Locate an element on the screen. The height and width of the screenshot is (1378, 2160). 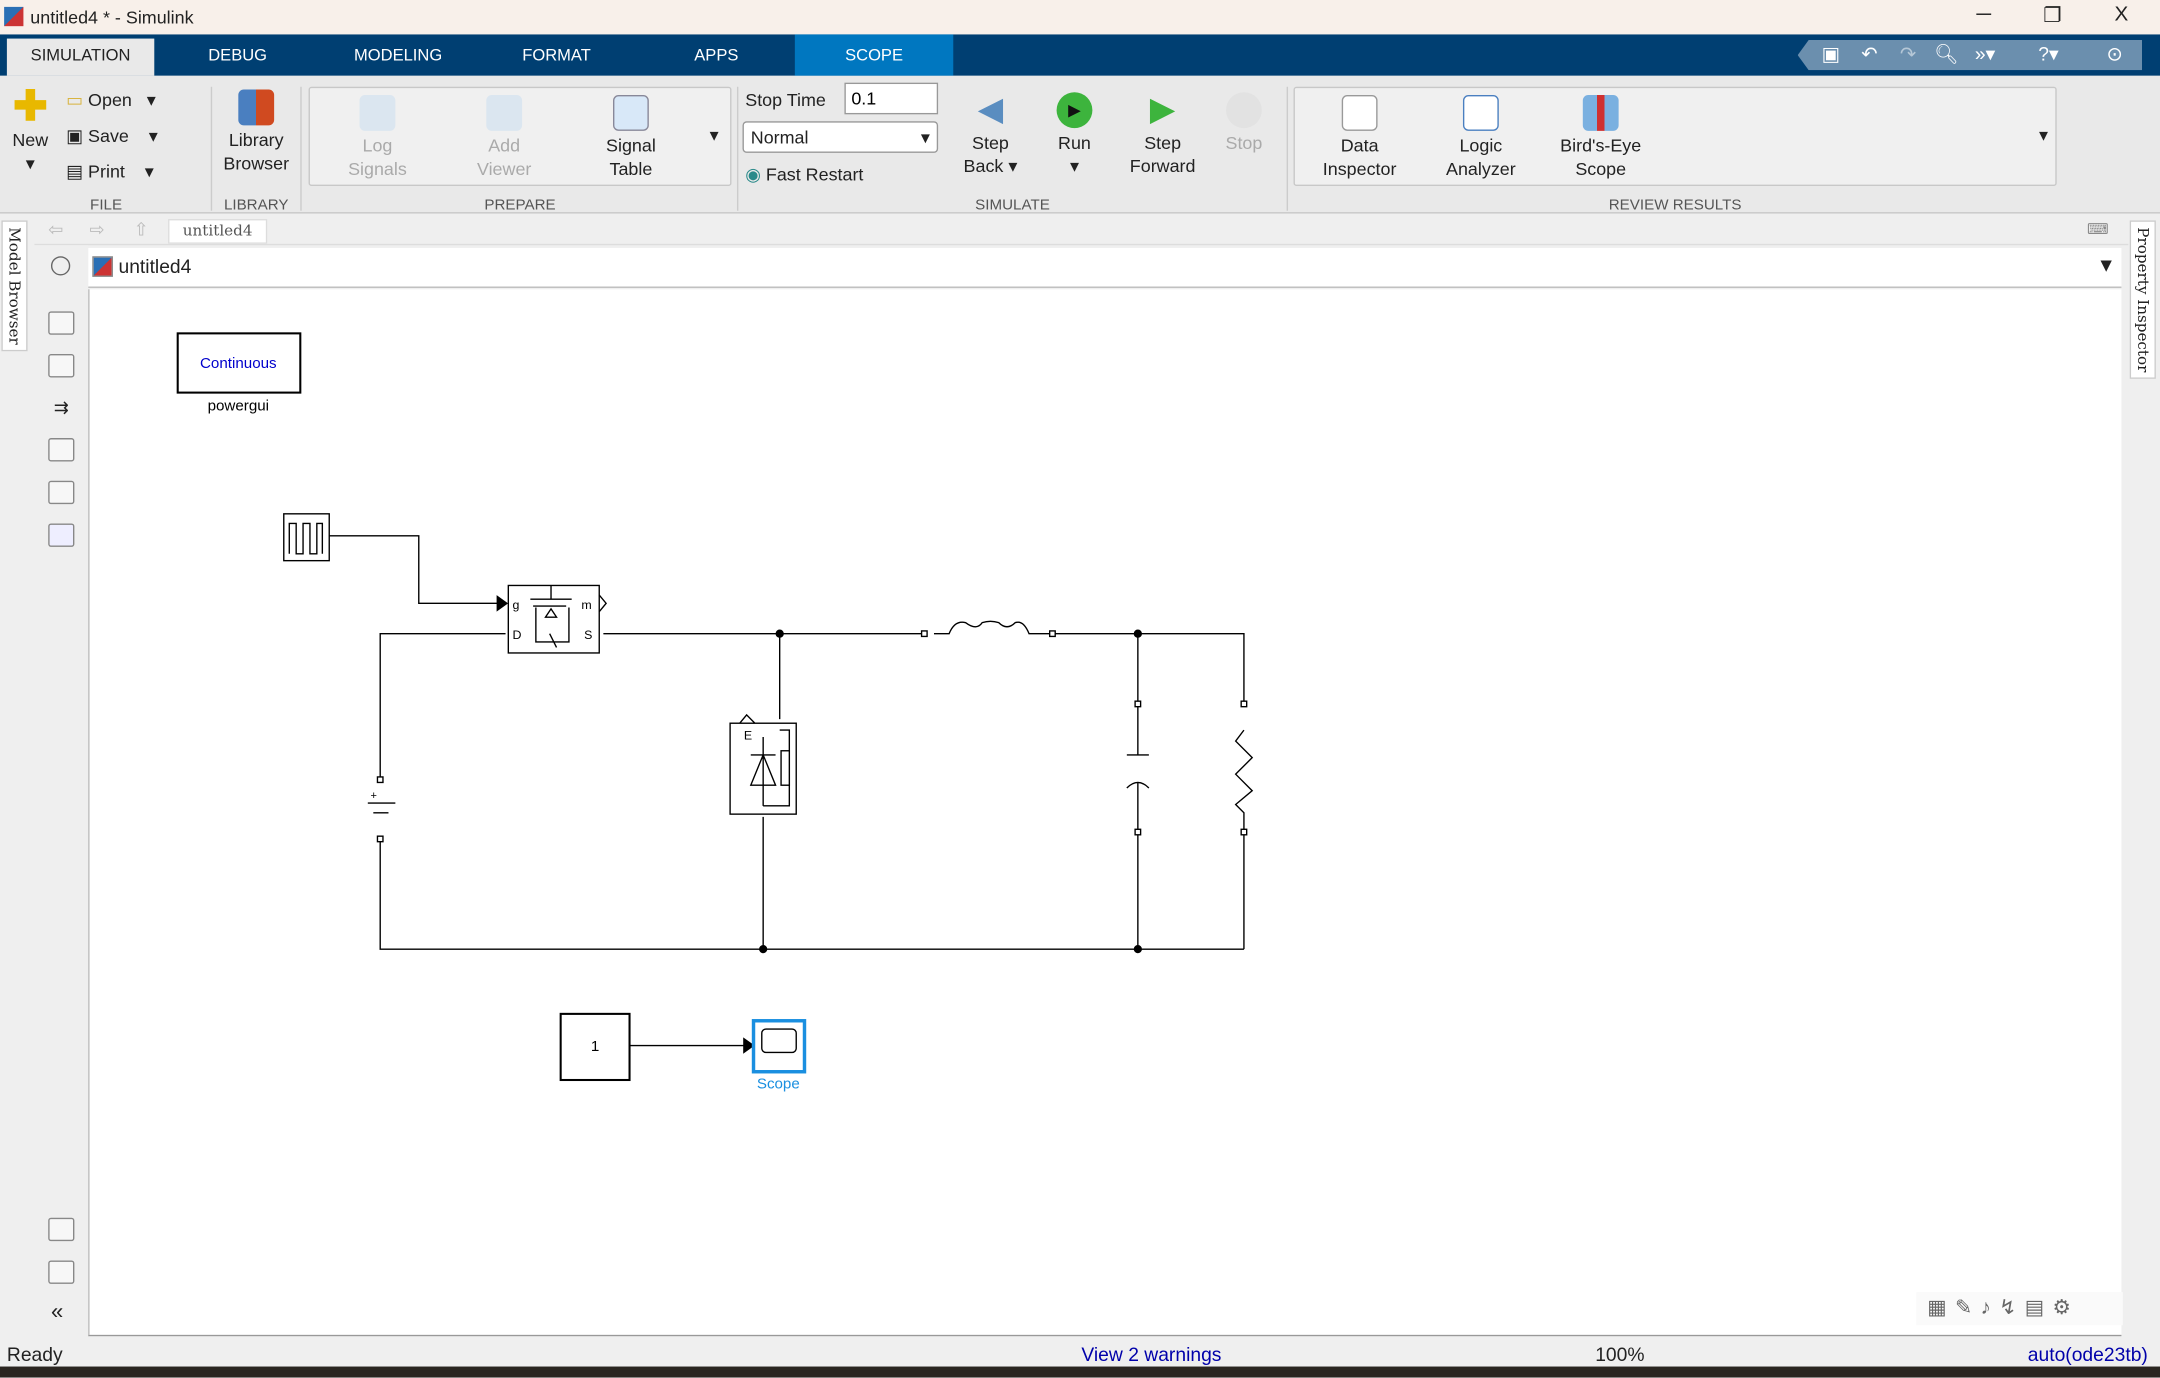
powergui-mode: Continuous is located at coordinates (238, 363).